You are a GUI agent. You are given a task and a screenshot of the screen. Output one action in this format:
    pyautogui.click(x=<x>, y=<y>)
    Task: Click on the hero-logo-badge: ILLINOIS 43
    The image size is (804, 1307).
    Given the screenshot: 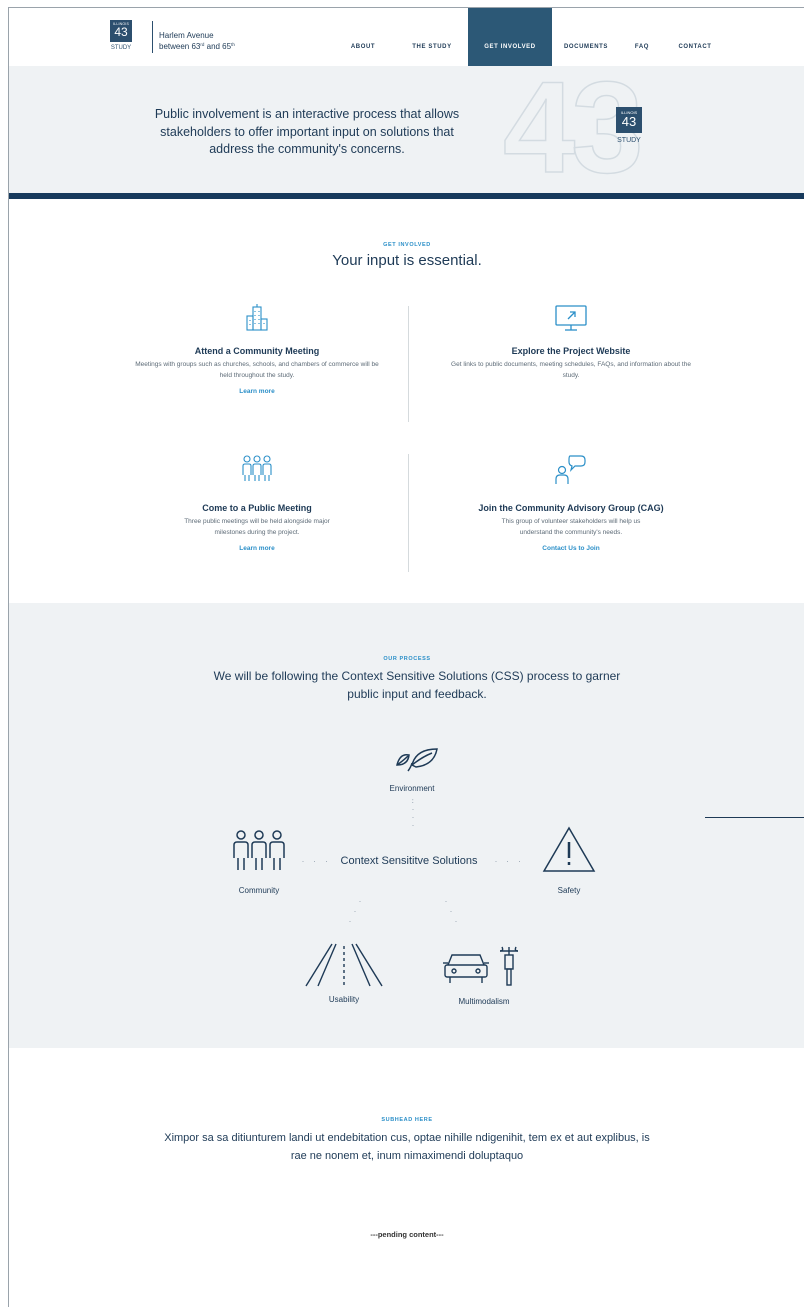 What is the action you would take?
    pyautogui.click(x=629, y=120)
    